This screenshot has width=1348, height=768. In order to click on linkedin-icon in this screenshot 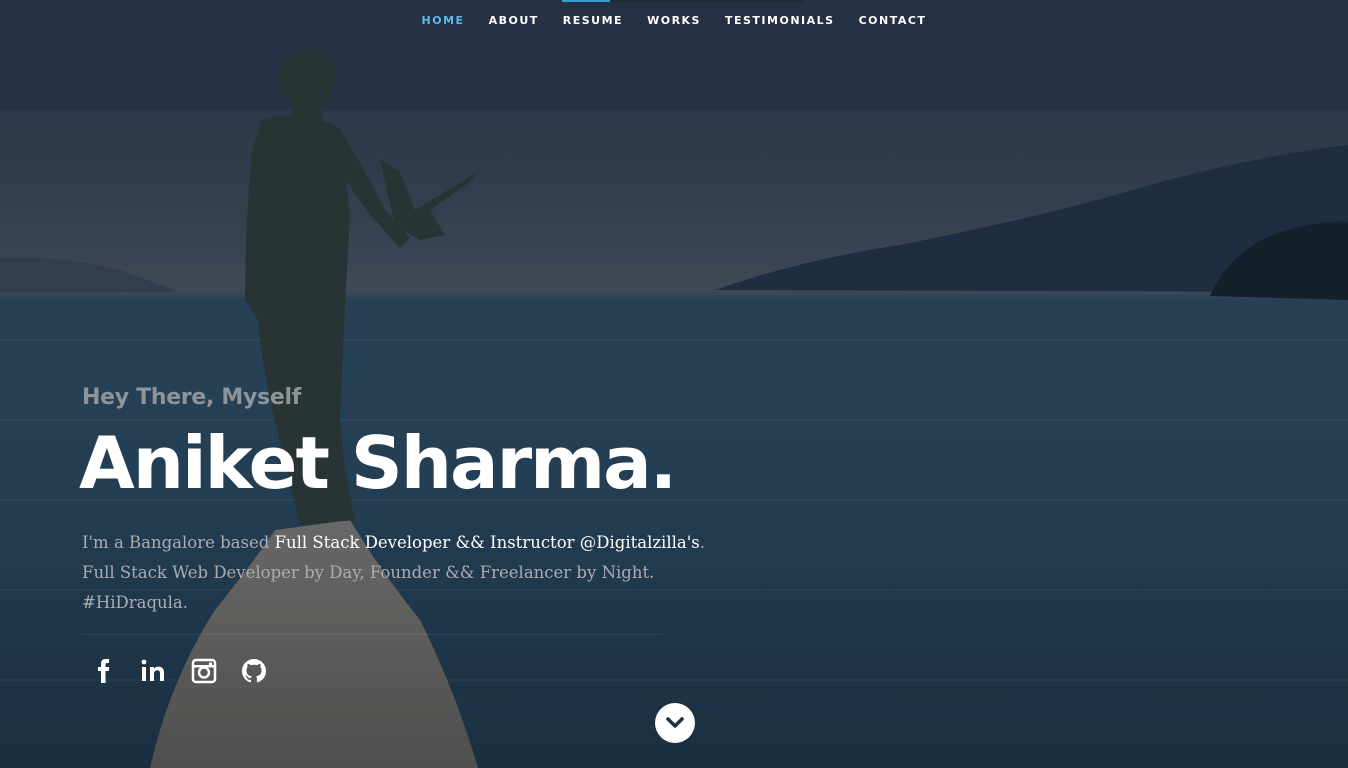, I will do `click(152, 670)`.